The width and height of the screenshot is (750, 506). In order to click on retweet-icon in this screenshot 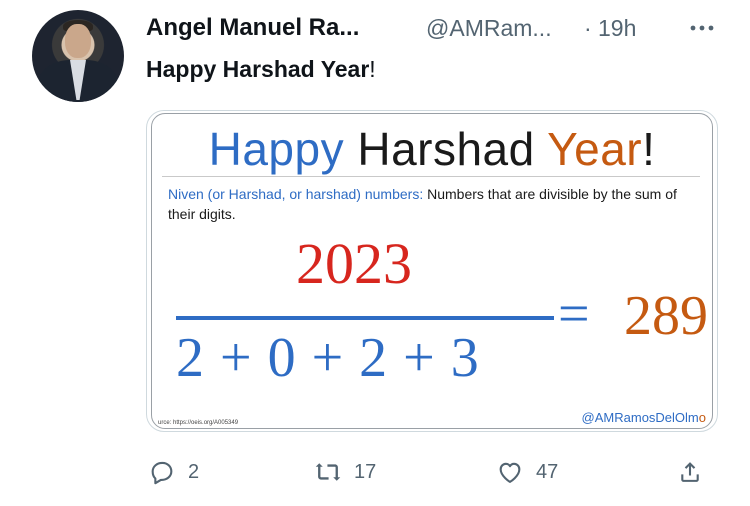, I will do `click(328, 472)`.